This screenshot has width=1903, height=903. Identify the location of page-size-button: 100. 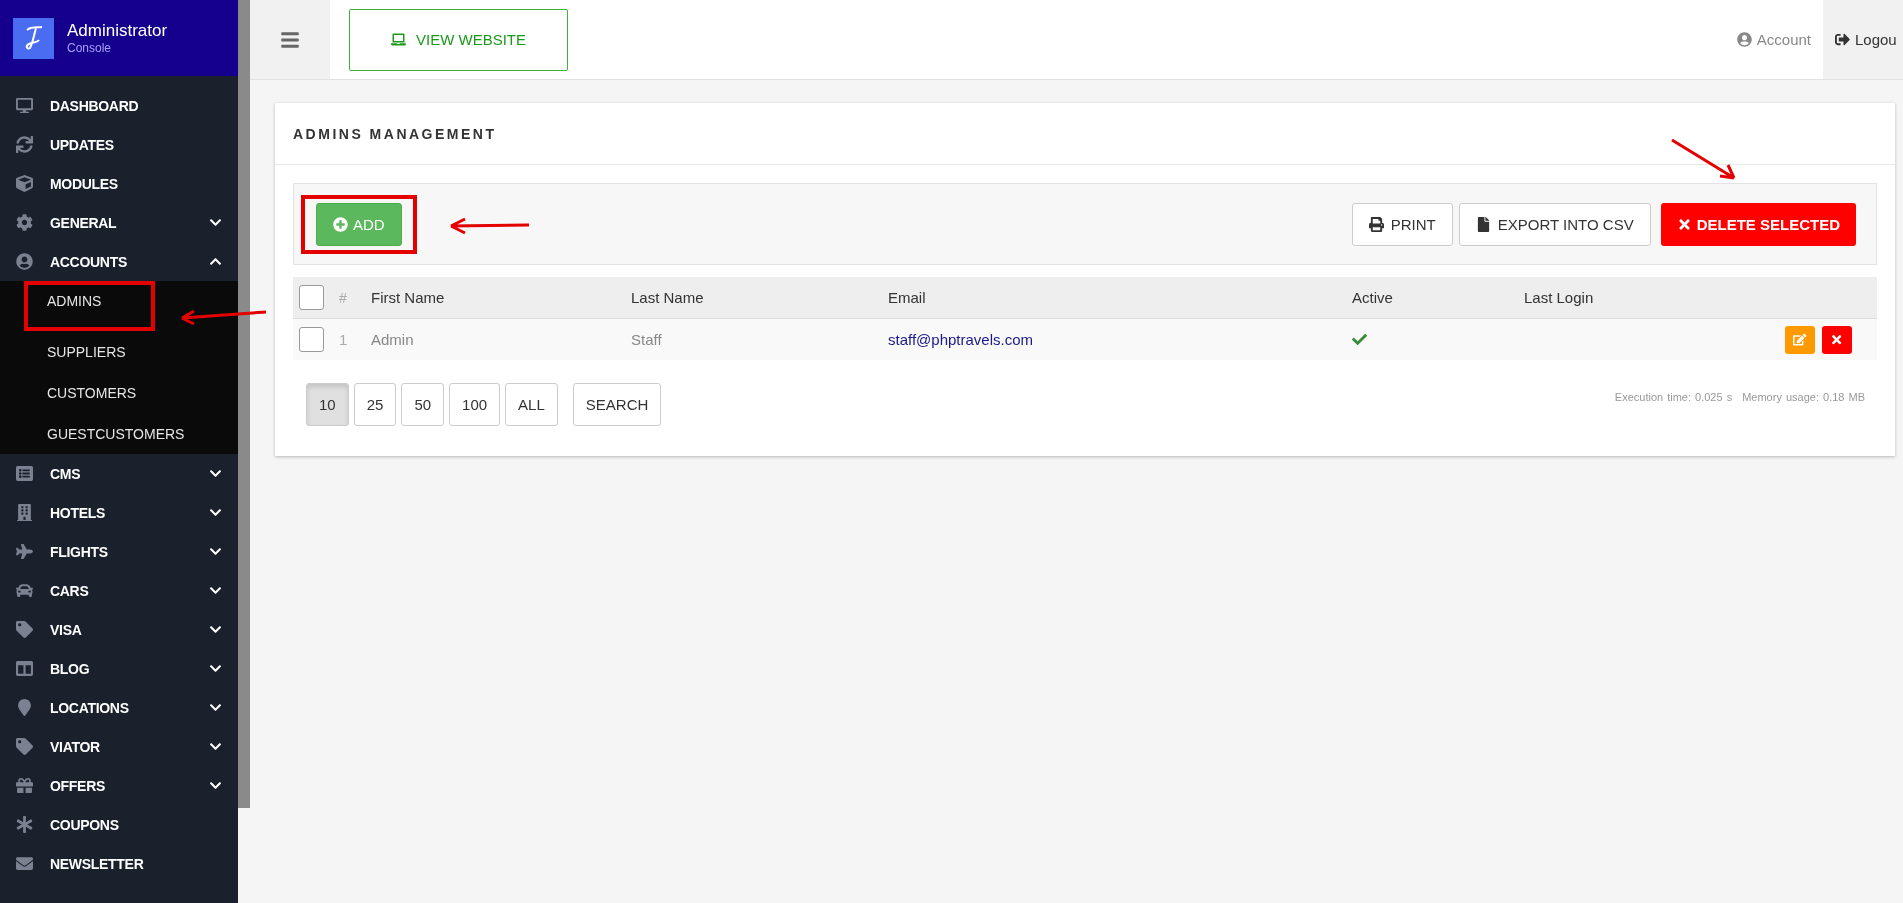
(475, 404).